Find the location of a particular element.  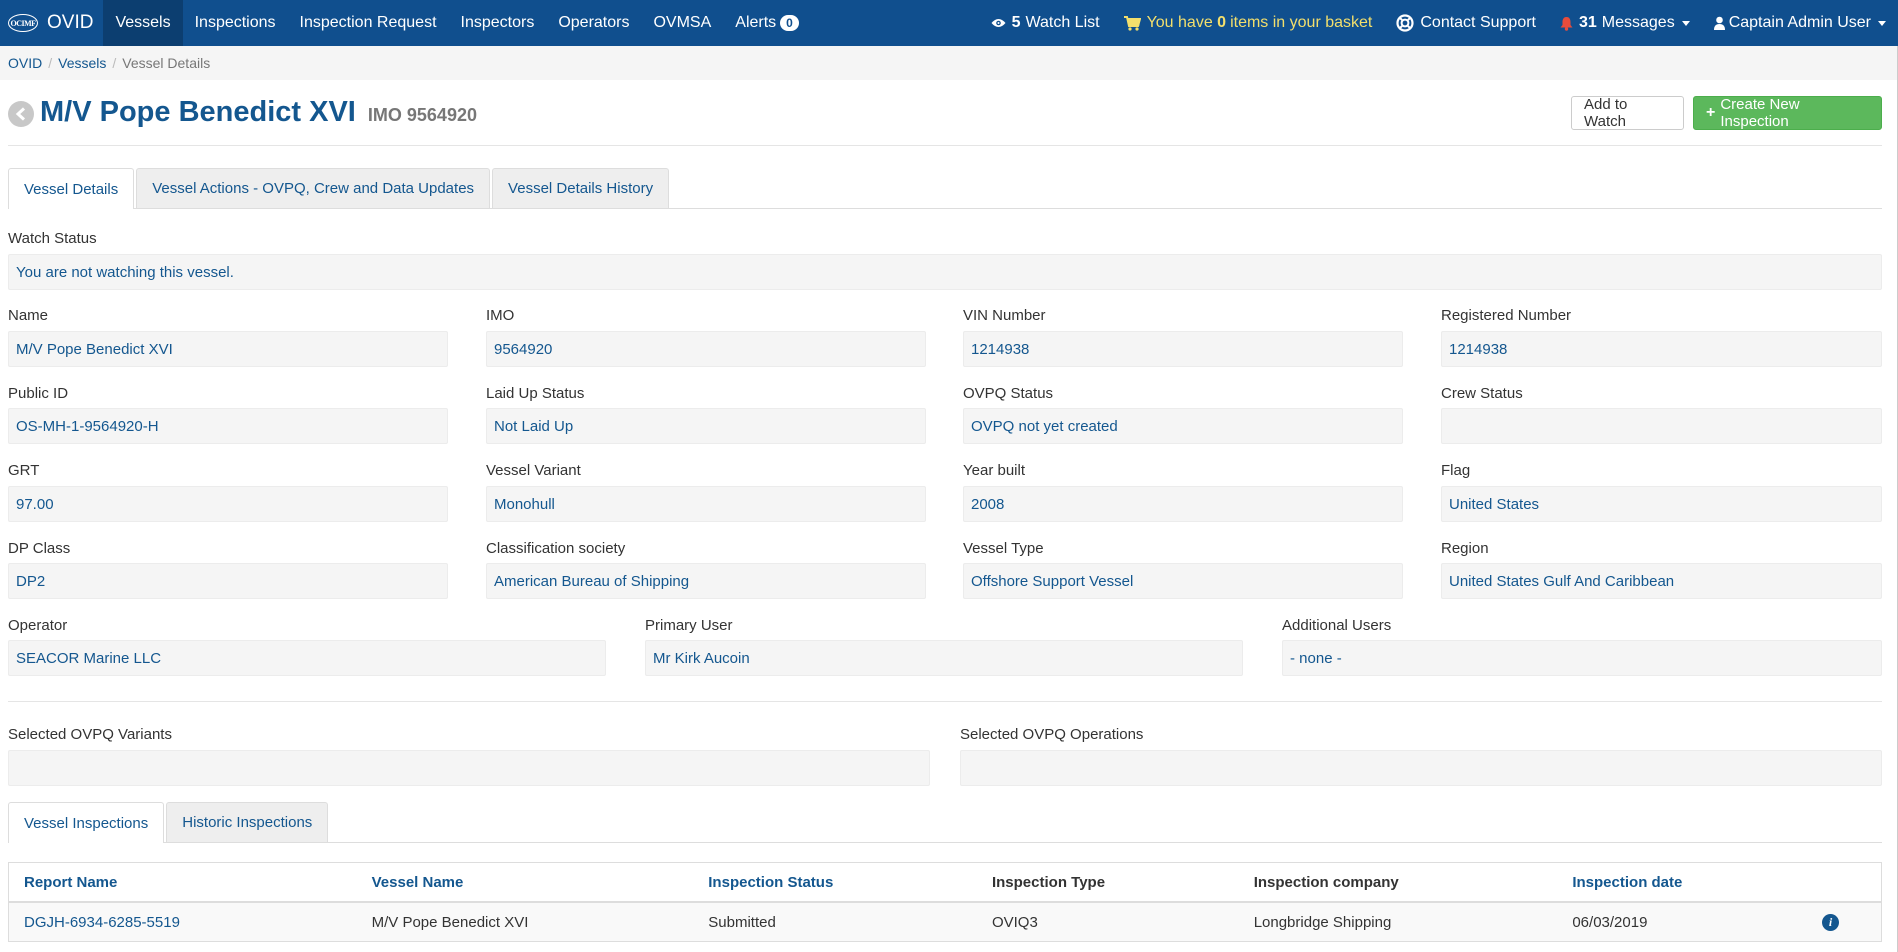

header-inspection-type: Inspection Type is located at coordinates (1048, 882).